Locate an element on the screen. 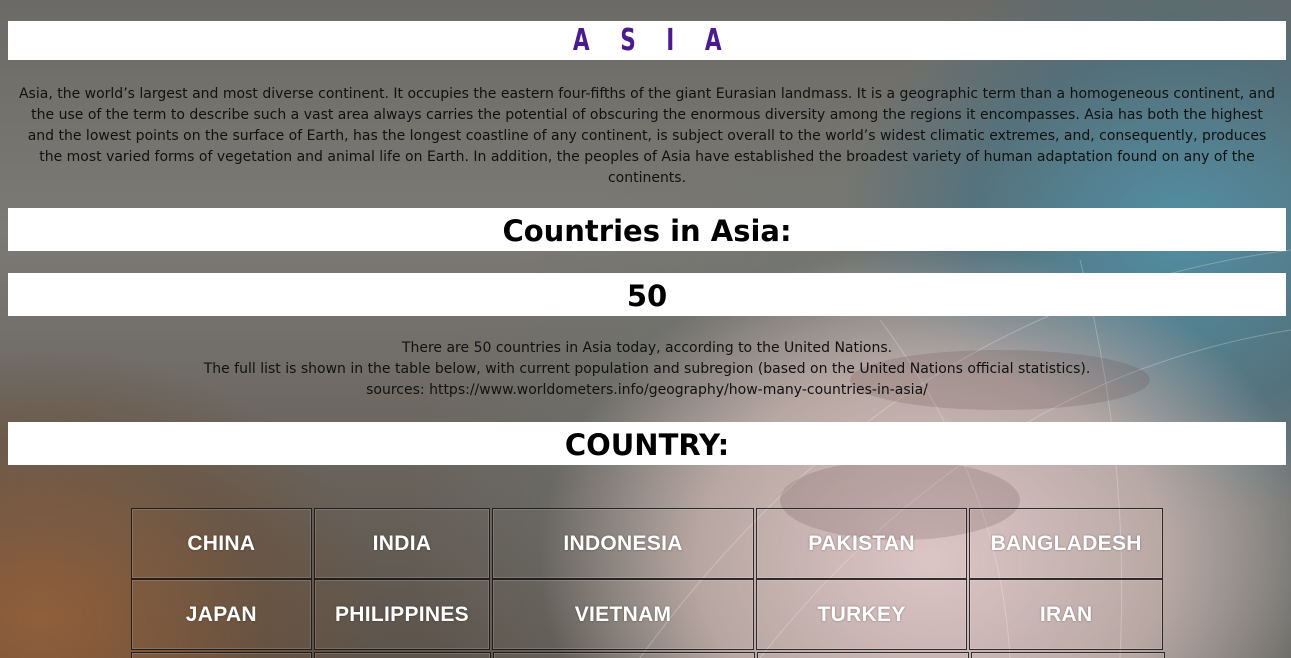 This screenshot has width=1291, height=658. country-heading: COUNTRY: is located at coordinates (647, 443).